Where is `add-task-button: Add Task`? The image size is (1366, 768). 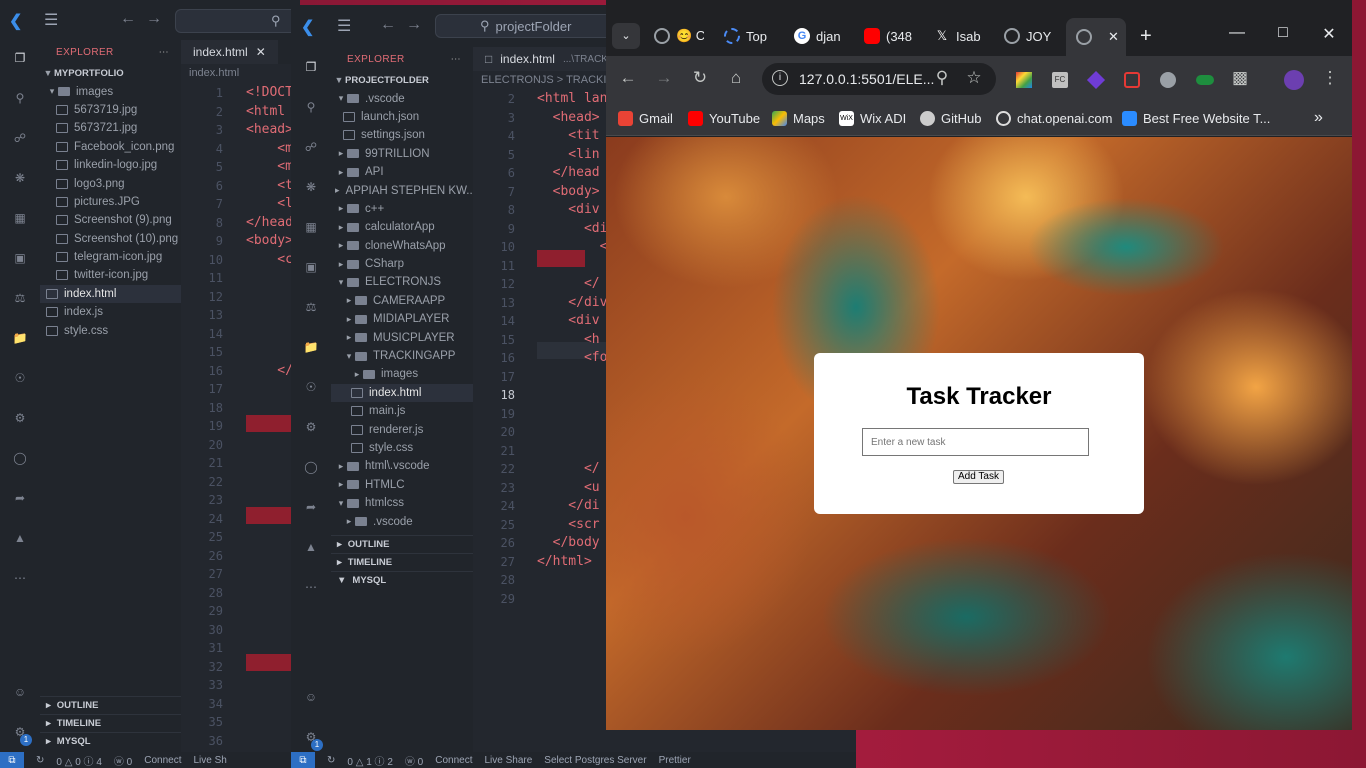 add-task-button: Add Task is located at coordinates (978, 477).